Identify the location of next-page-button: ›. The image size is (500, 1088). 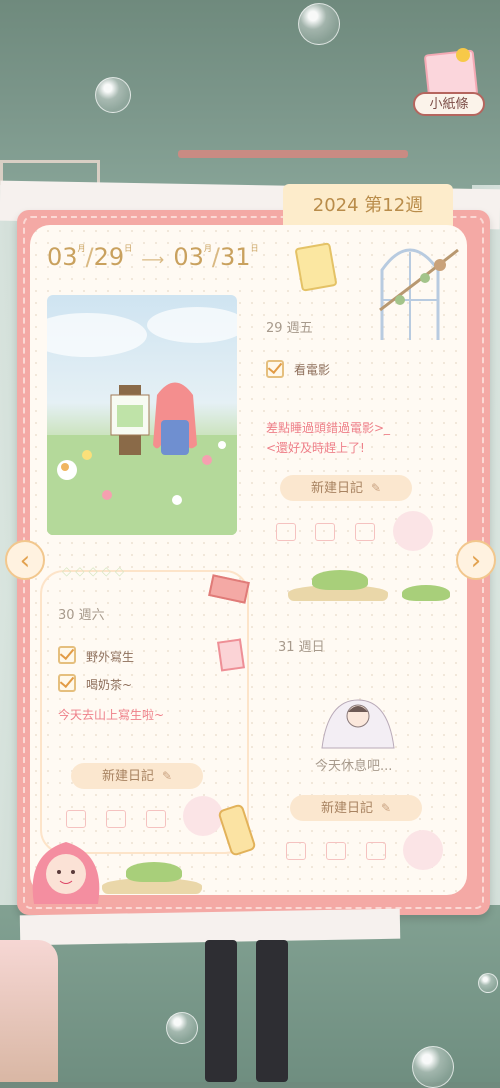
(476, 560).